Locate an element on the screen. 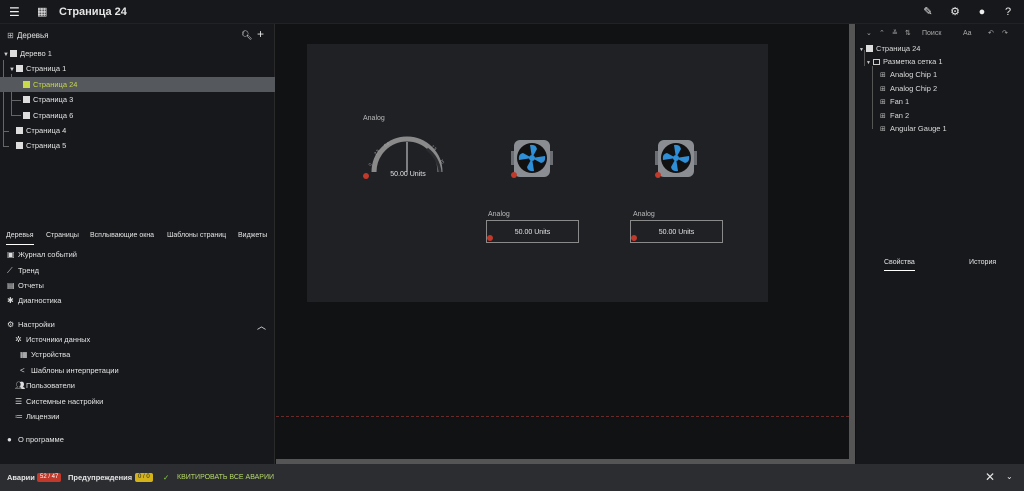  close-icon: ✕ is located at coordinates (990, 477).